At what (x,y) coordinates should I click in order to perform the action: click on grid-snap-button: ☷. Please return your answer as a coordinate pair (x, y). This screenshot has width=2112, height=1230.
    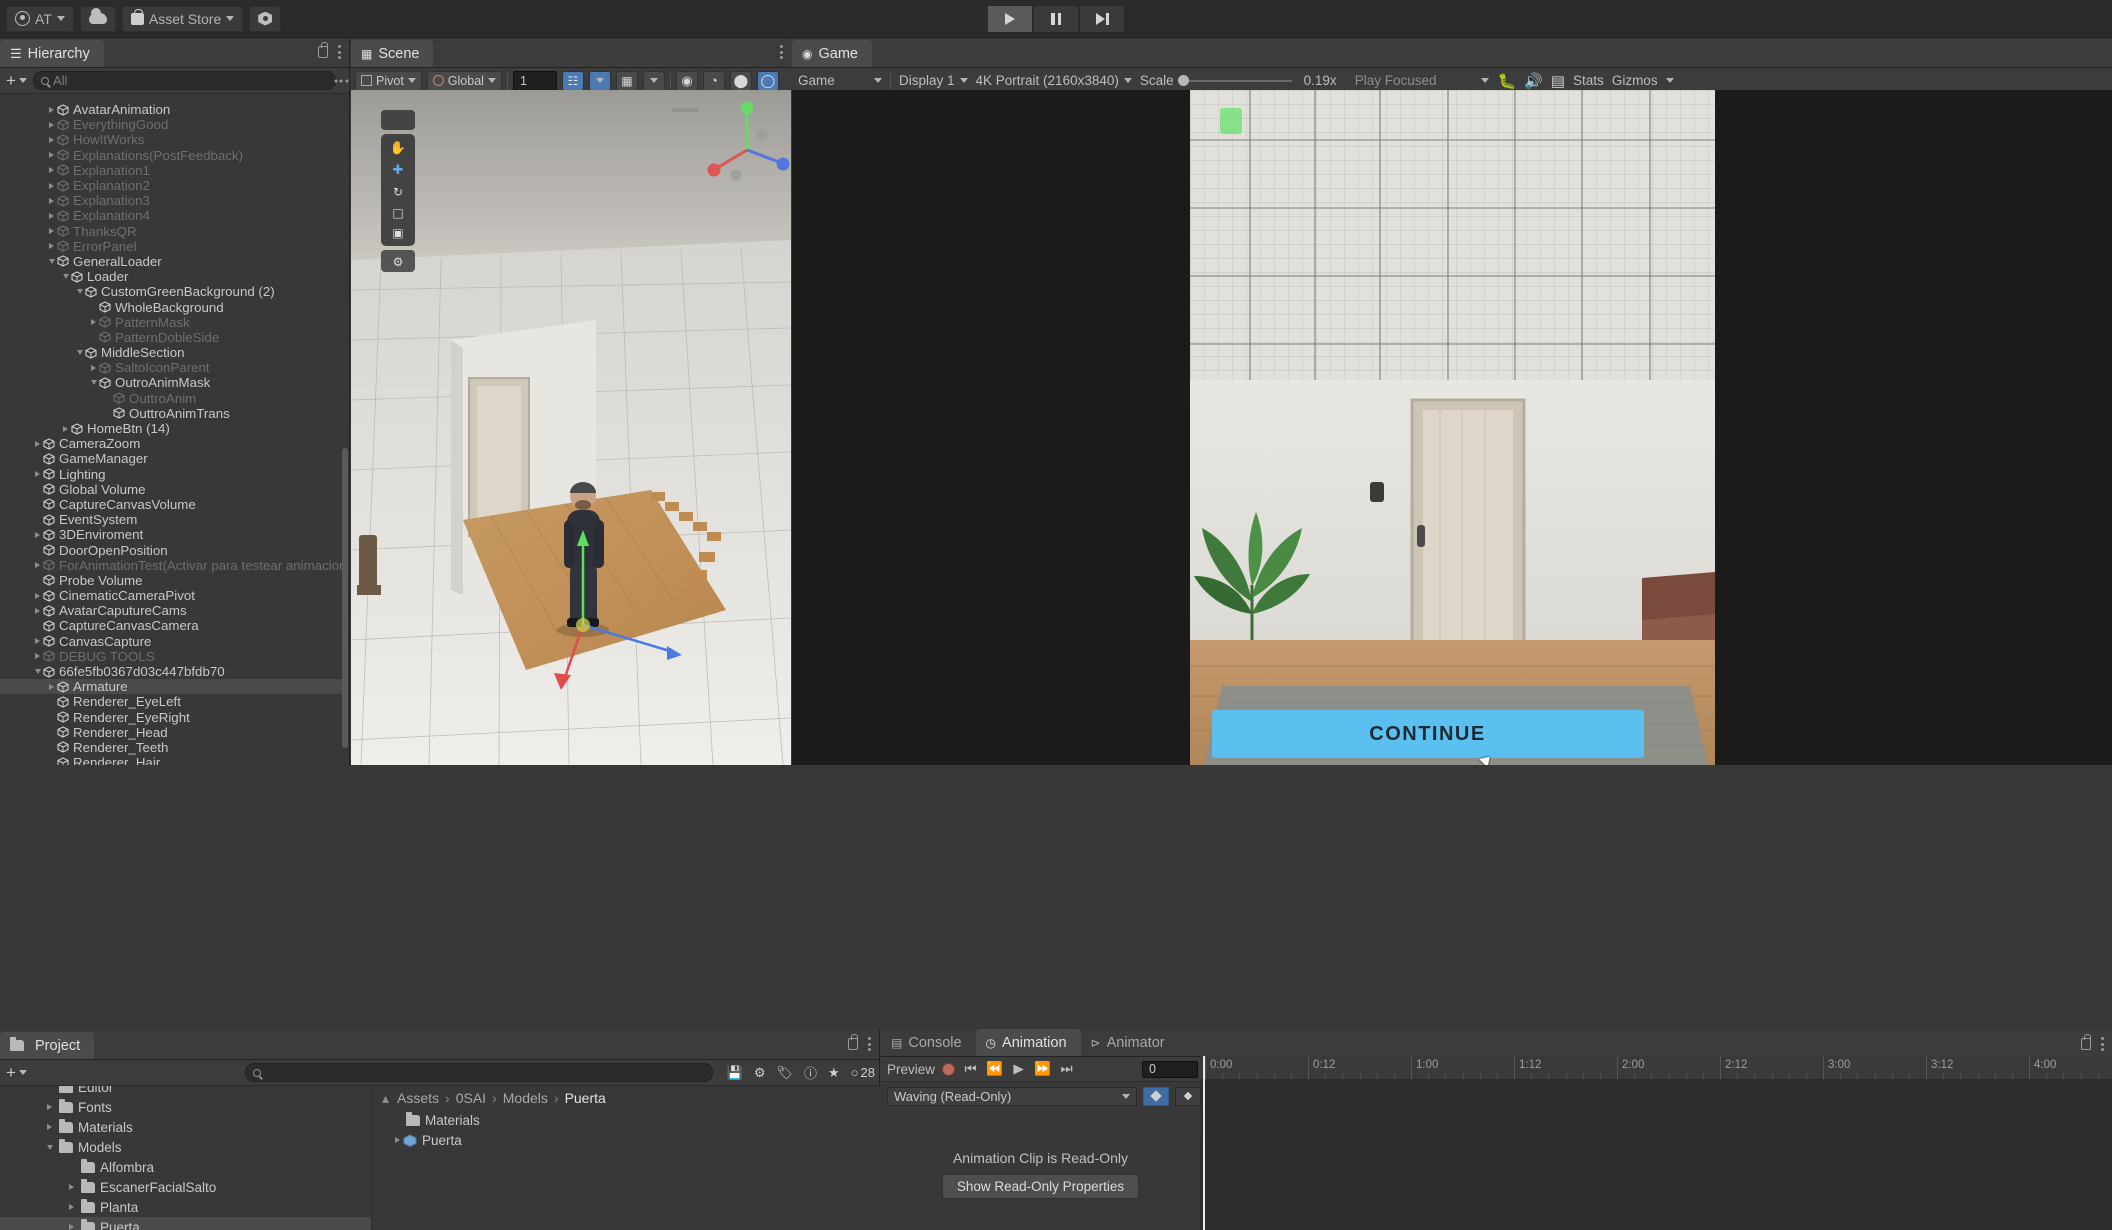
    Looking at the image, I should click on (572, 80).